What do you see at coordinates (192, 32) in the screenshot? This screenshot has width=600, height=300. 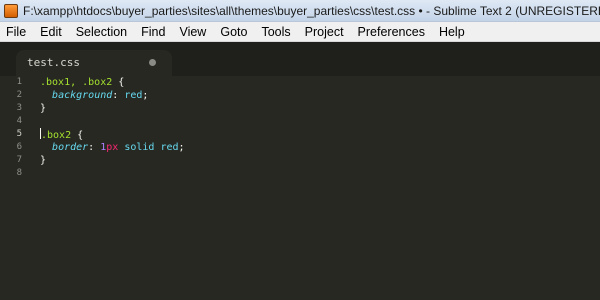 I see `menu-view: View` at bounding box center [192, 32].